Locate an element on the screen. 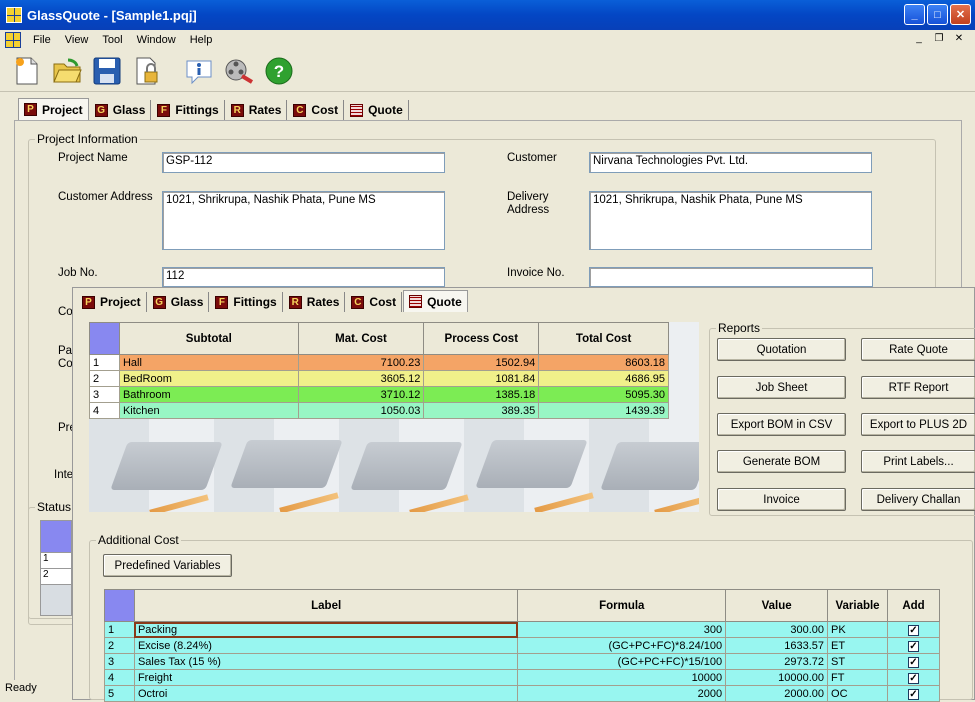 This screenshot has height=702, width=975. rtf-report-button: RTF Report is located at coordinates (918, 387).